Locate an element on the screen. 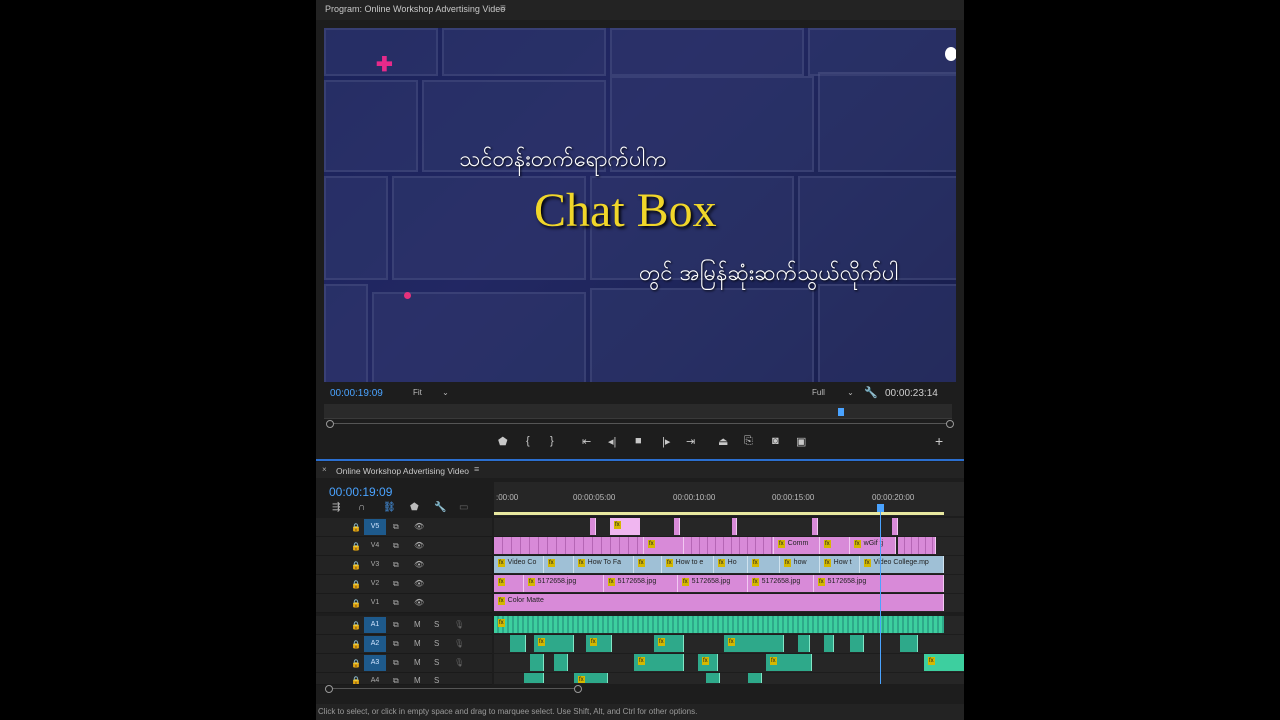 The width and height of the screenshot is (1280, 720). clip: fx how is located at coordinates (800, 564).